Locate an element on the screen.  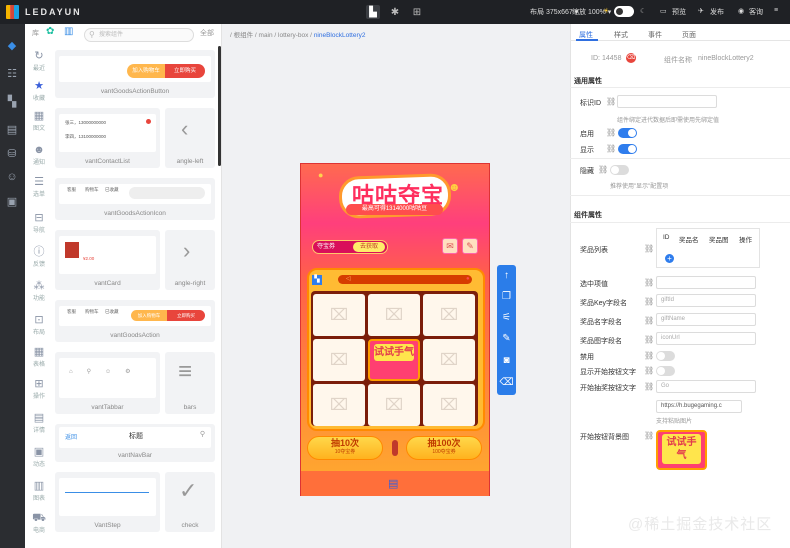
show-start-text-switch is located at coordinates (665, 371).